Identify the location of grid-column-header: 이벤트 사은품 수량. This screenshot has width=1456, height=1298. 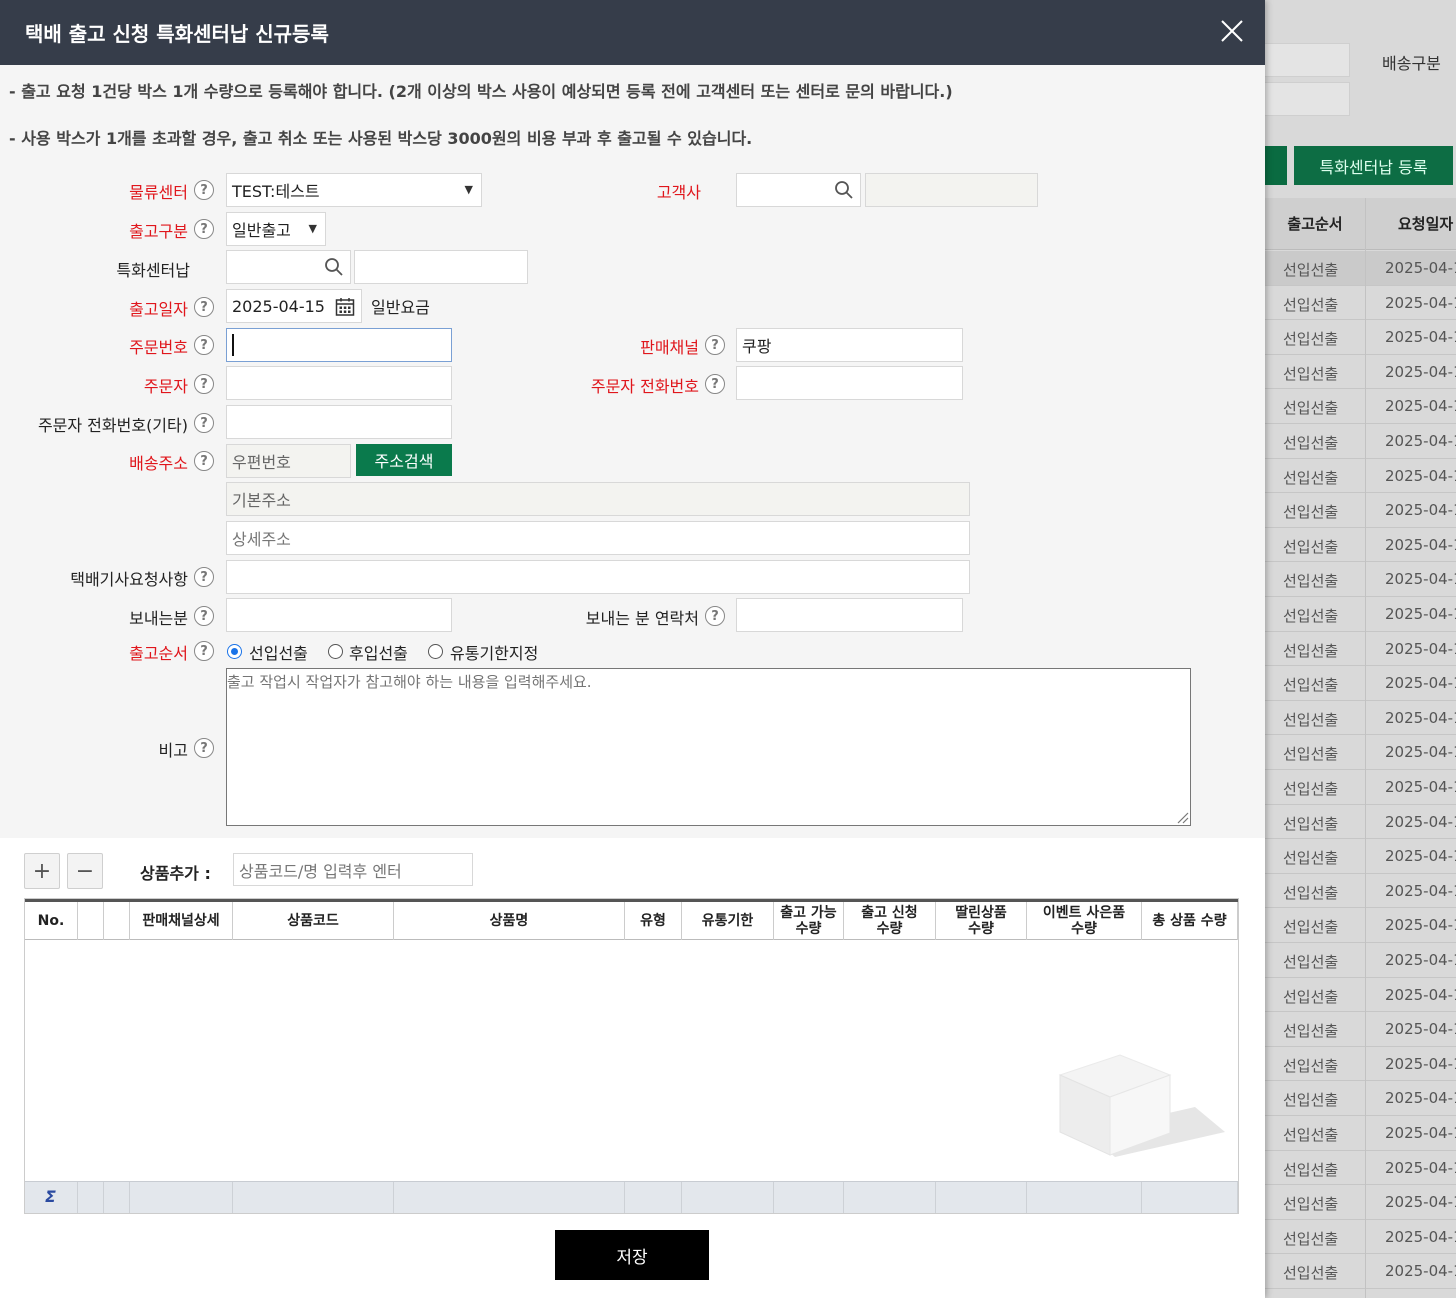
(1084, 921).